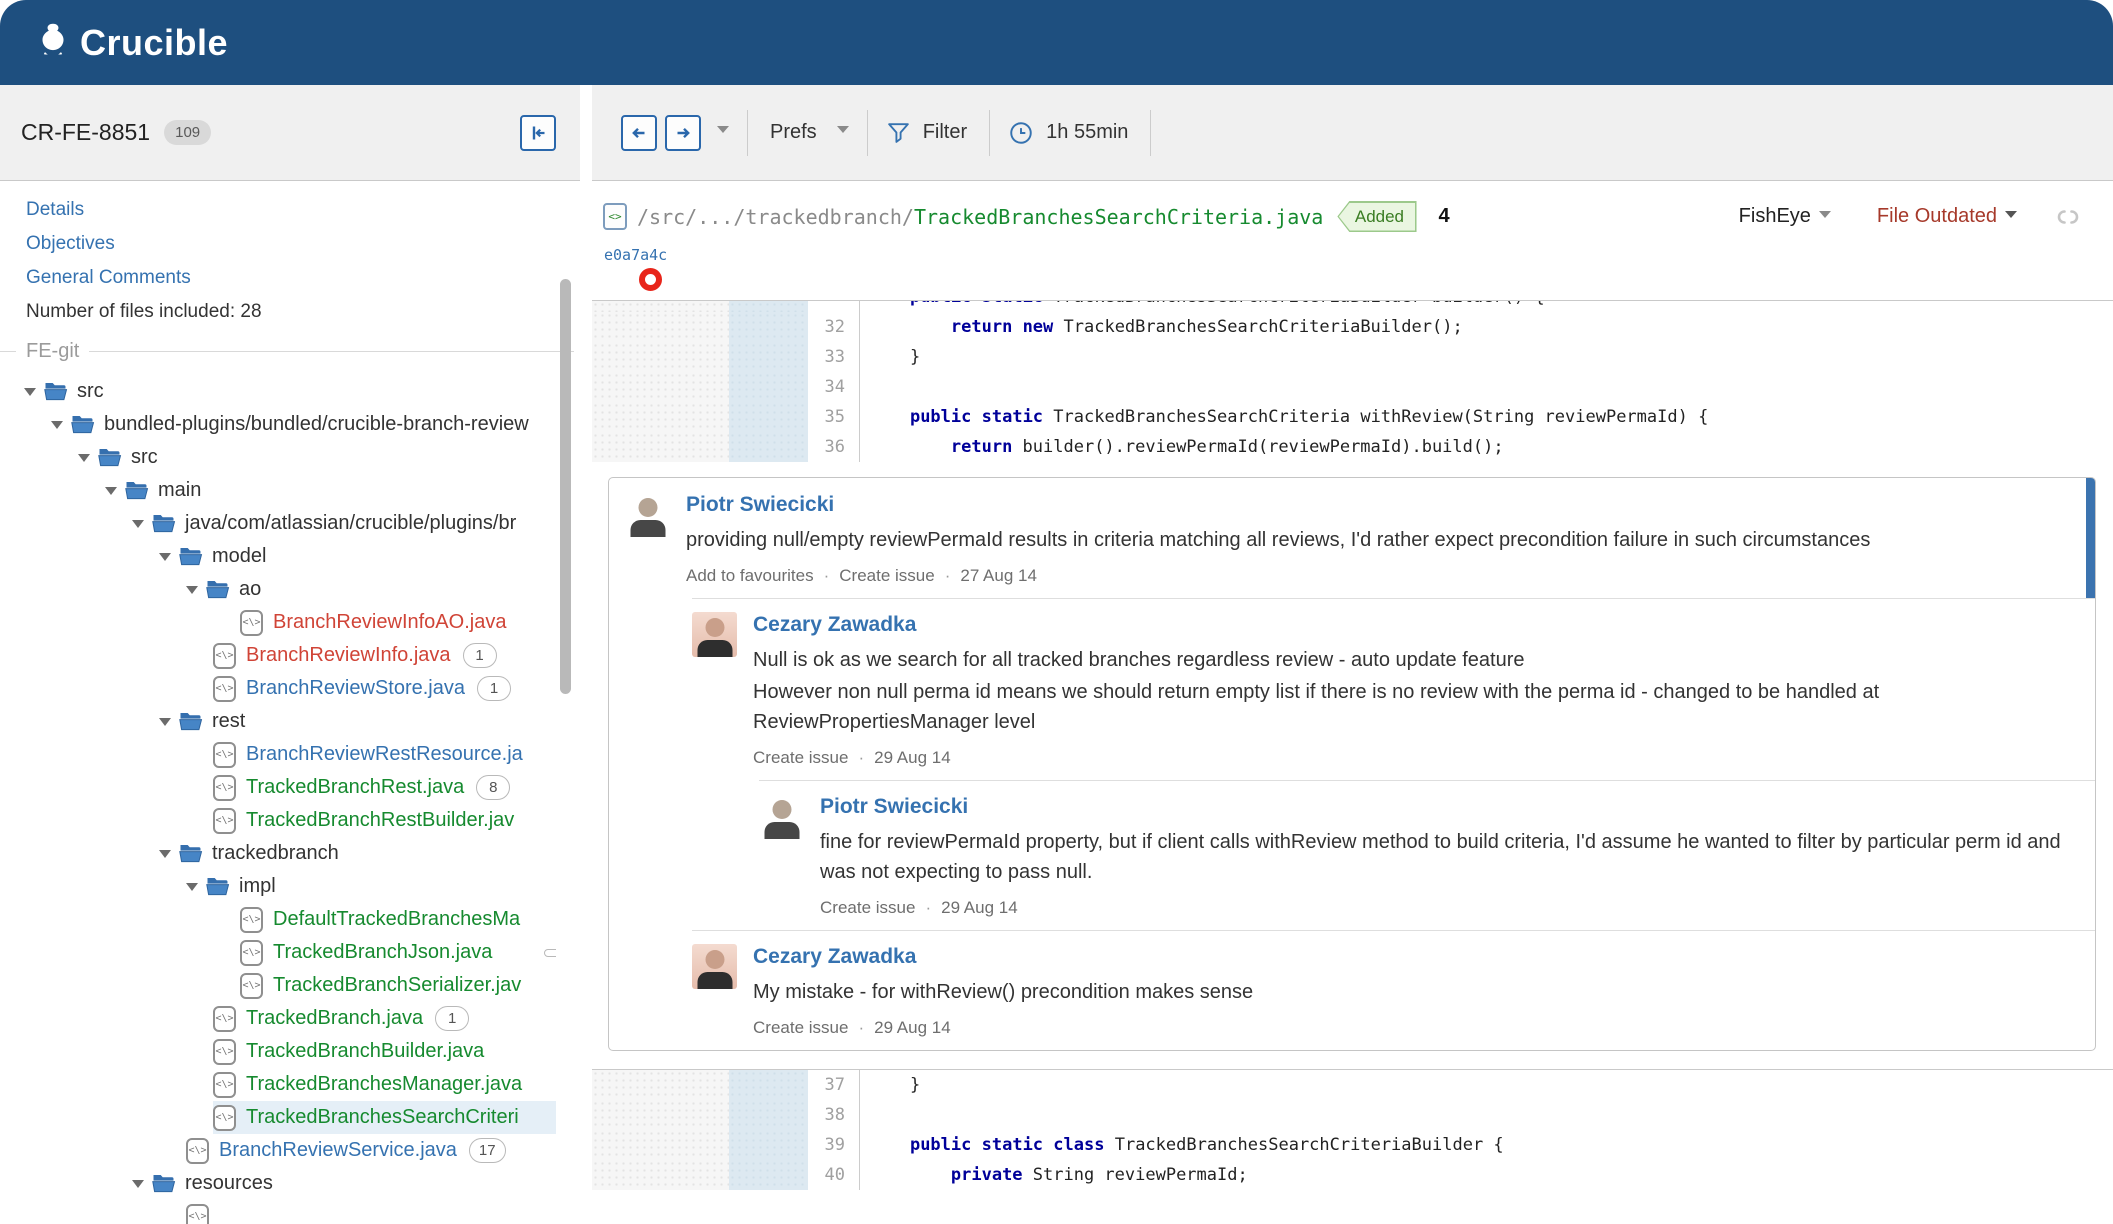 The image size is (2113, 1224). I want to click on tree-item-file: <\> TrackedBranchRest.java 8, so click(278, 787).